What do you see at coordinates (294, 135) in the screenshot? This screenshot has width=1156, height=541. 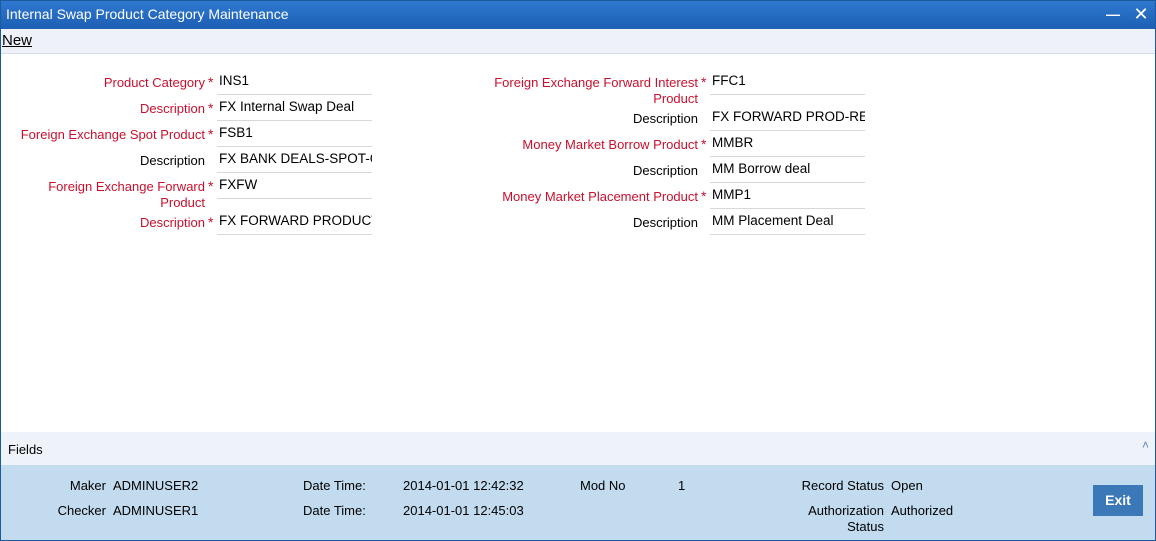 I see `fx-spot-product-field: FSB1` at bounding box center [294, 135].